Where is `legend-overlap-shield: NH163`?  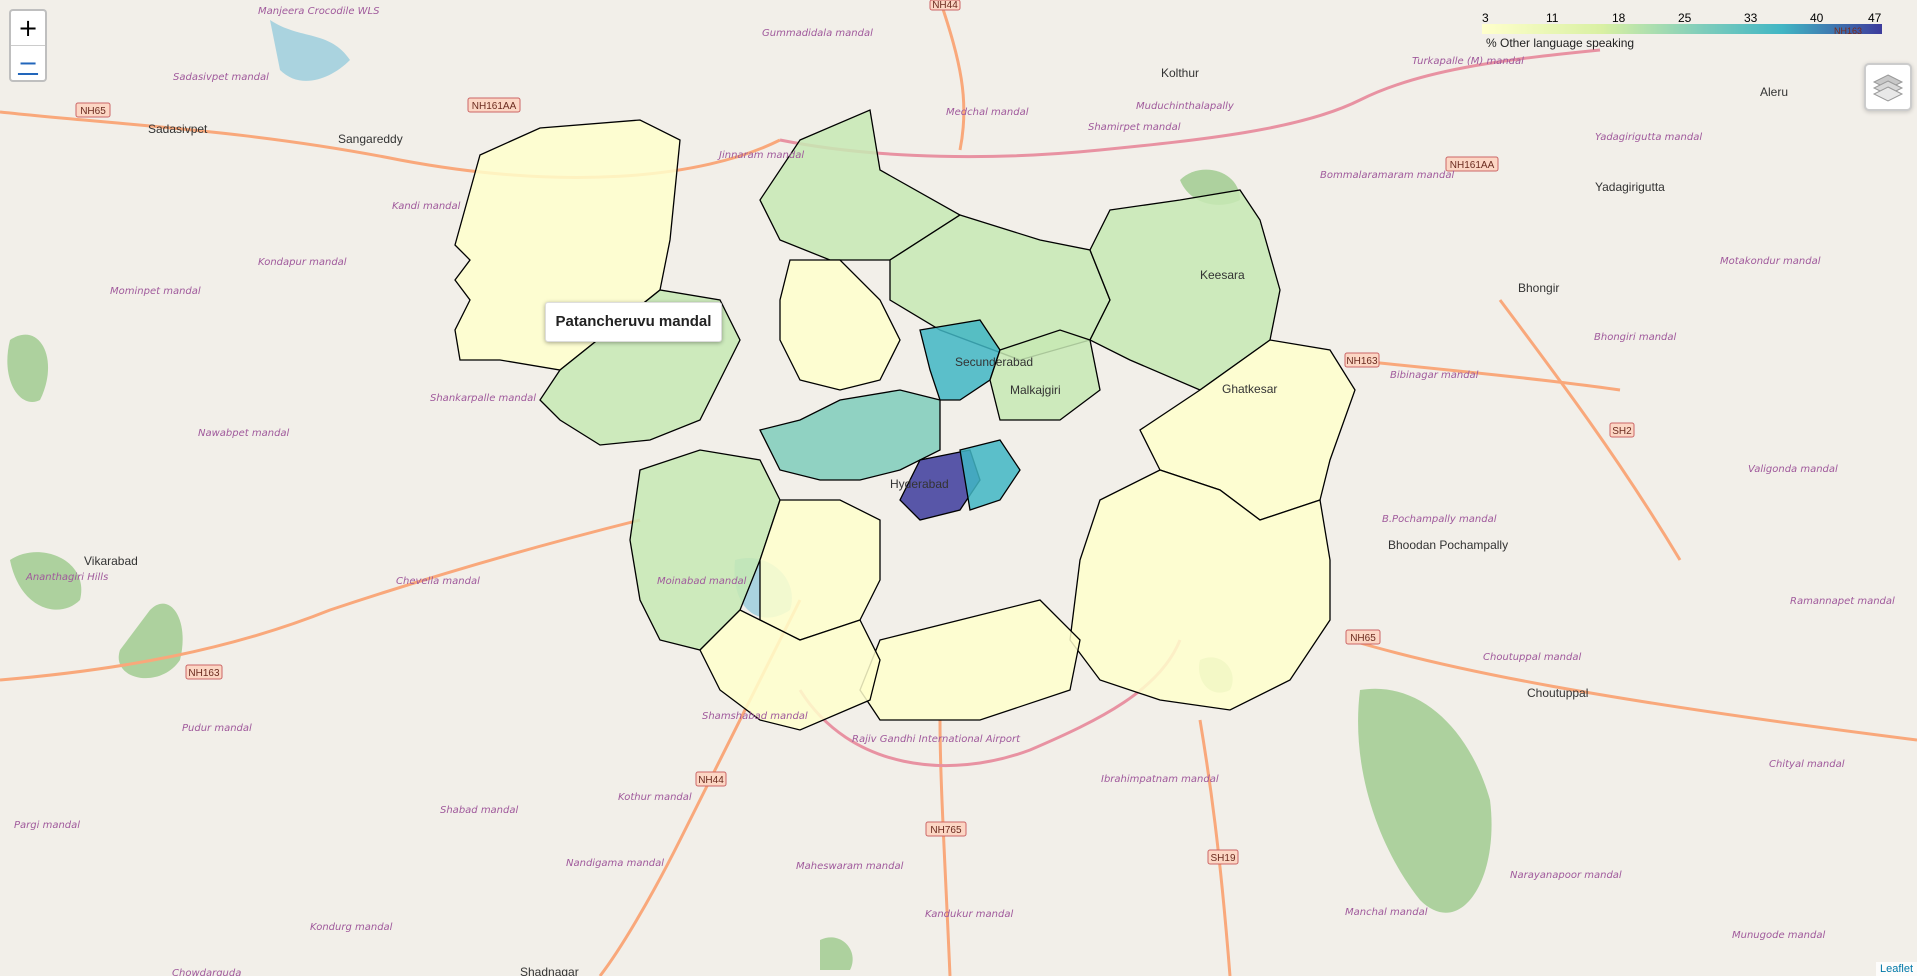
legend-overlap-shield: NH163 is located at coordinates (1848, 31).